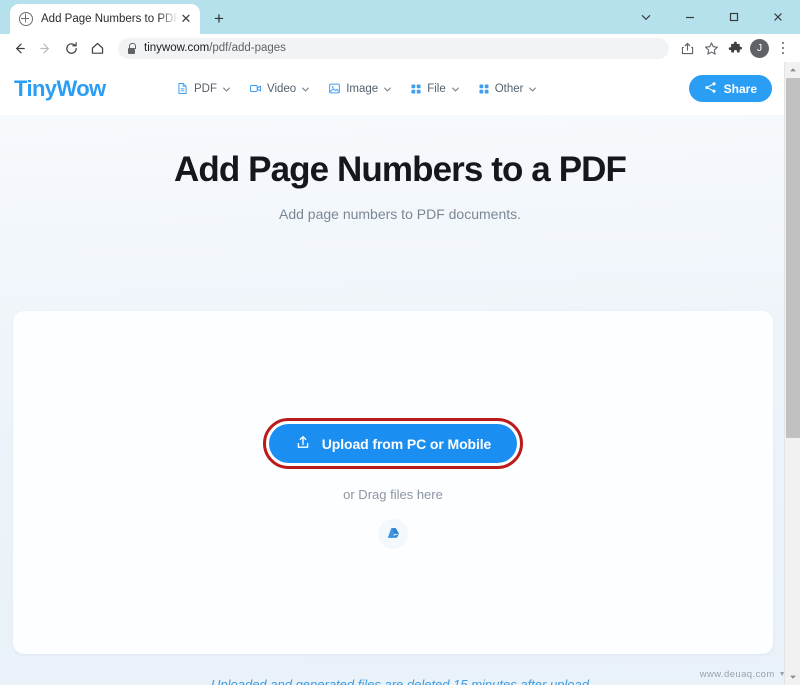  Describe the element at coordinates (109, 19) in the screenshot. I see `tab-title: Add Page Numbers to PDF Free O` at that location.